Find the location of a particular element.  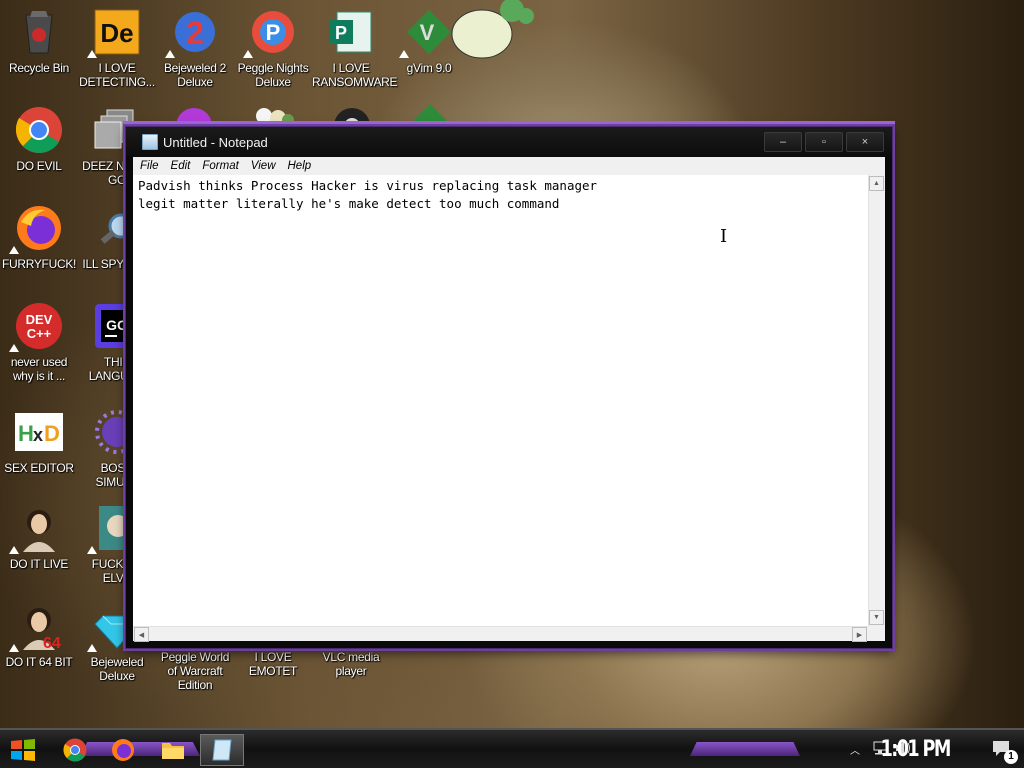

taskbar: ︿ 1:01 PM 1 is located at coordinates (512, 748).